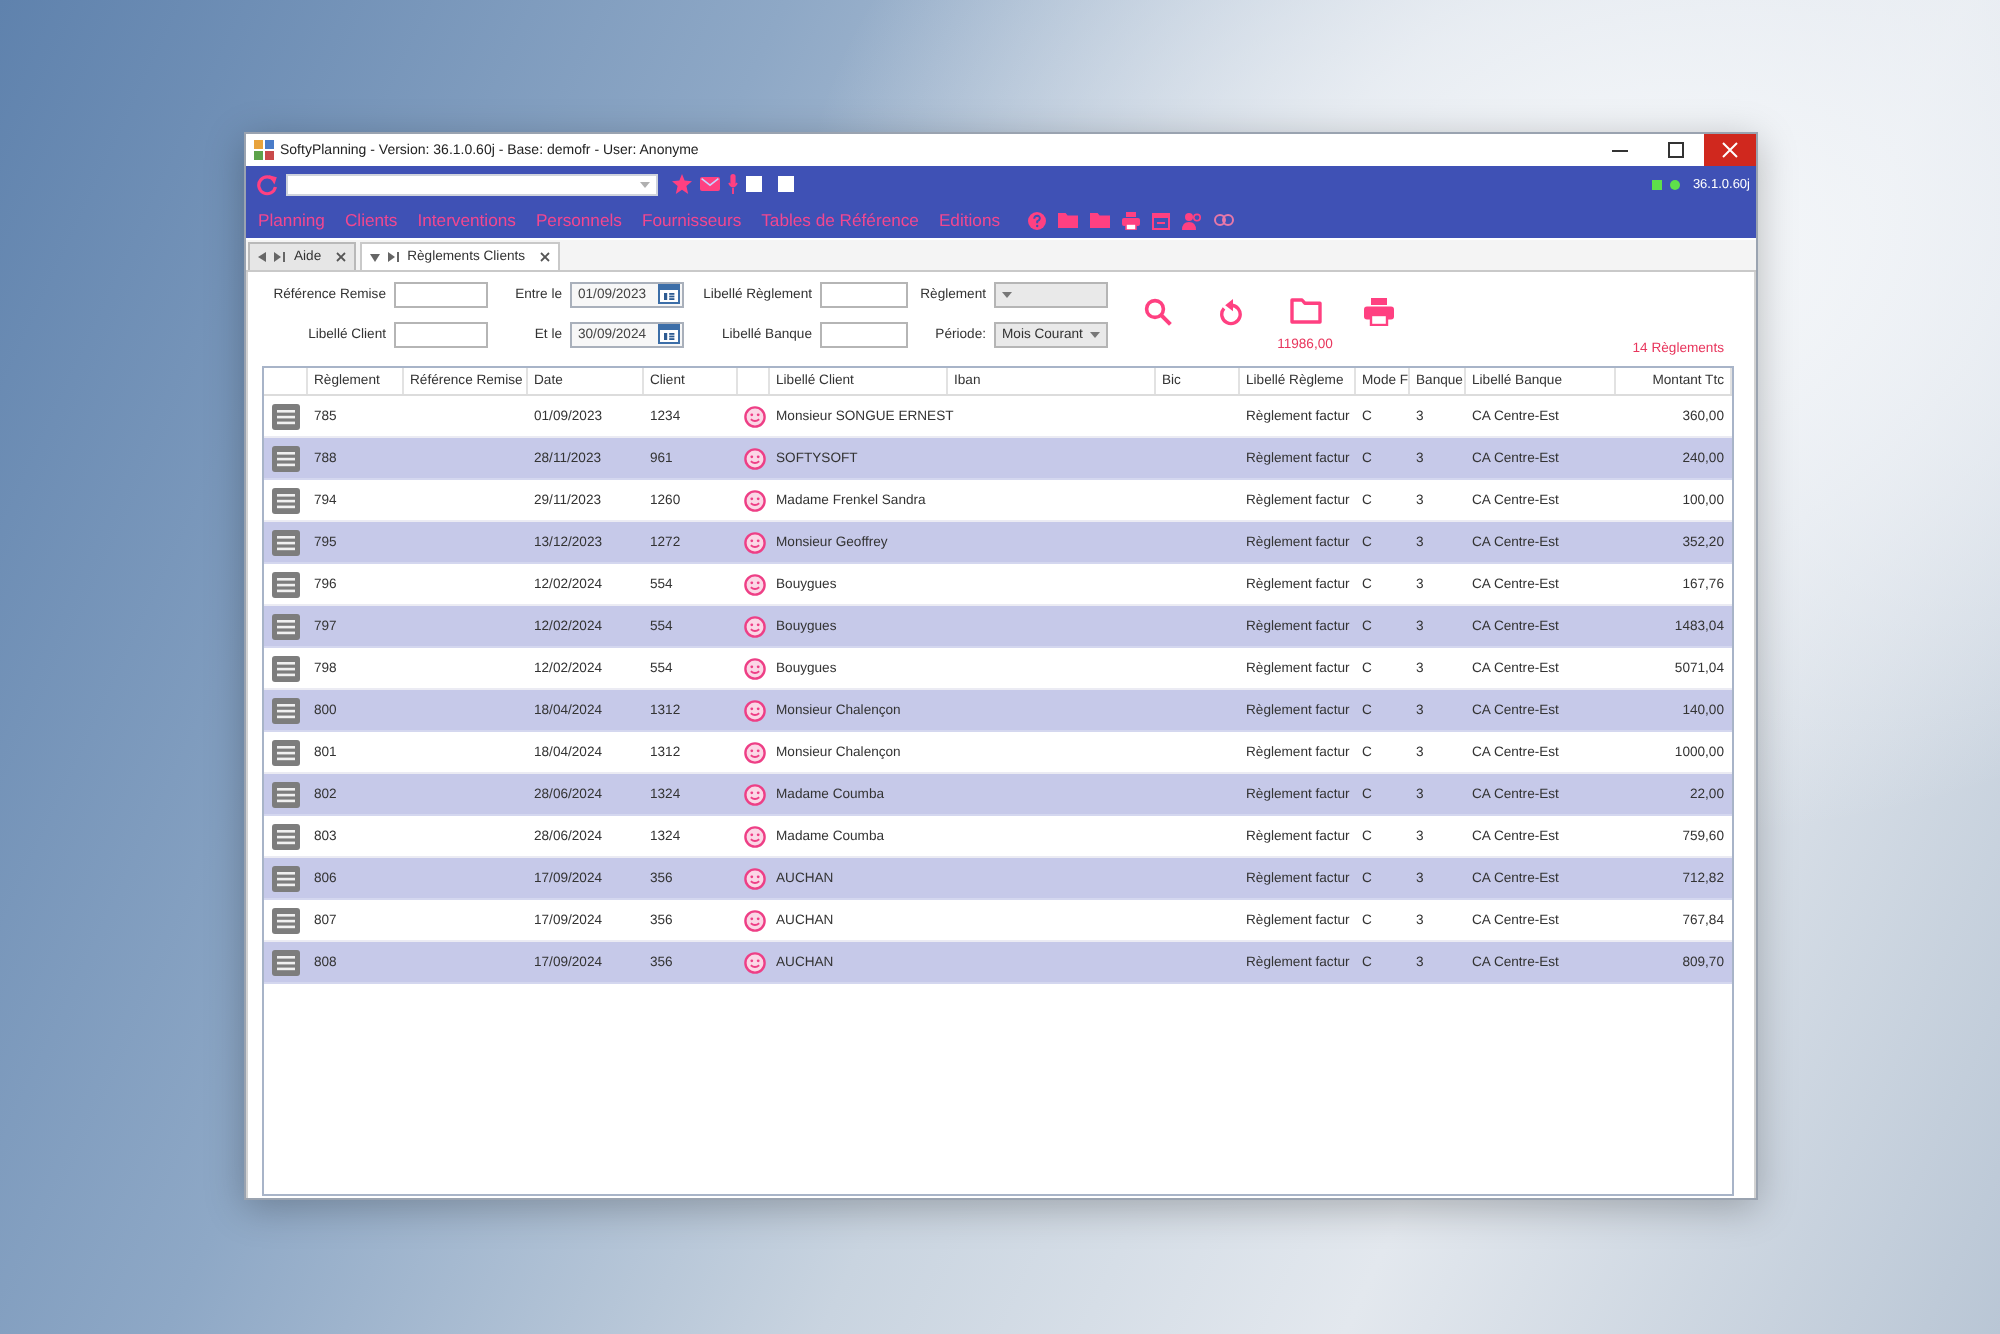 Image resolution: width=2000 pixels, height=1334 pixels. Describe the element at coordinates (1231, 312) in the screenshot. I see `undo-icon` at that location.